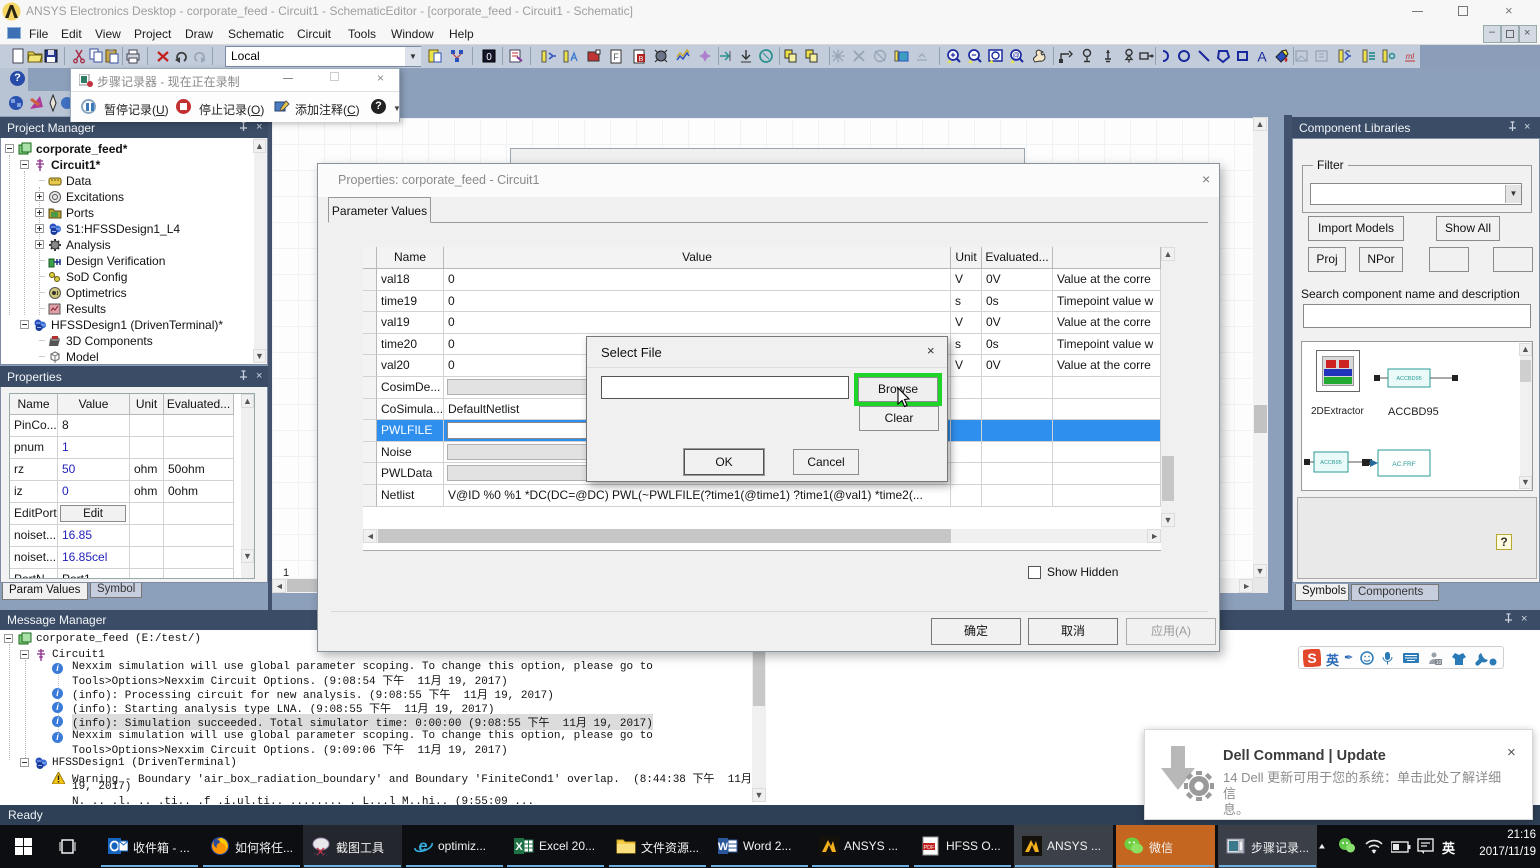 This screenshot has width=1540, height=868. I want to click on svg-text: PDF, so click(930, 848).